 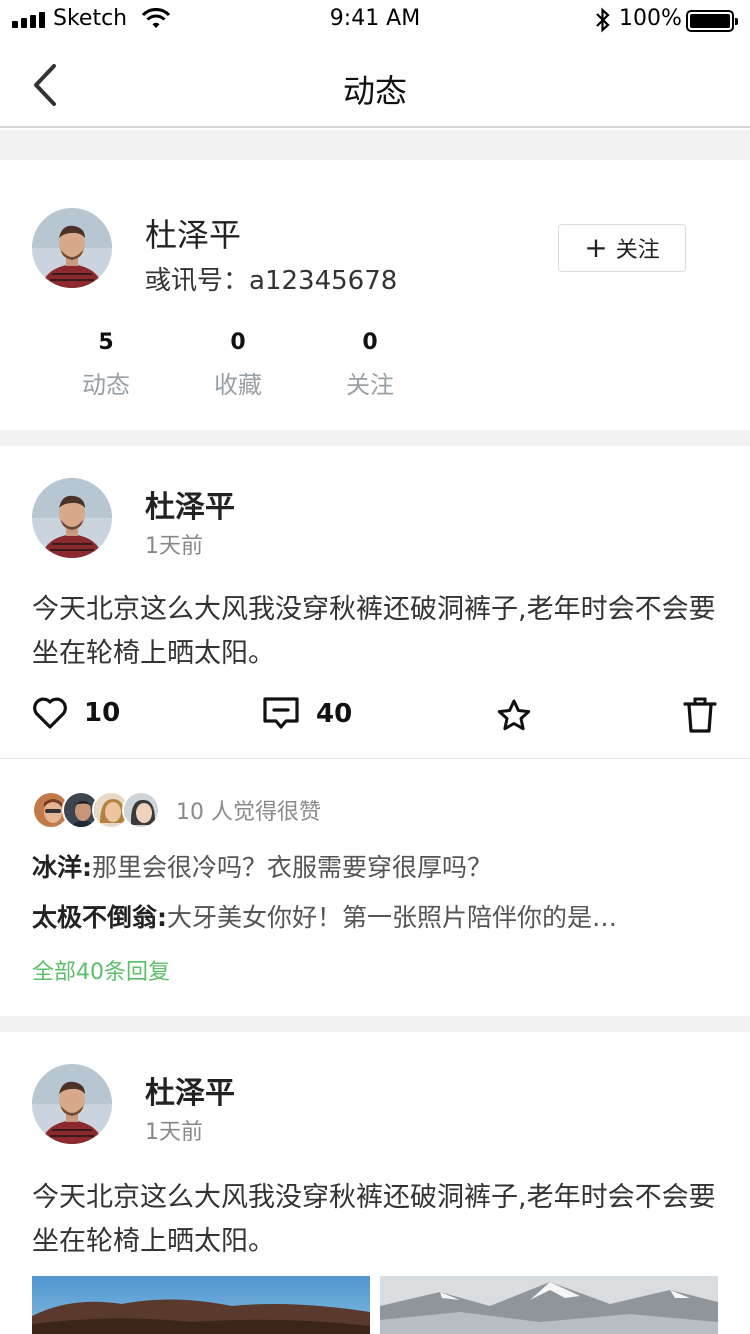 I want to click on battery-icon, so click(x=712, y=21).